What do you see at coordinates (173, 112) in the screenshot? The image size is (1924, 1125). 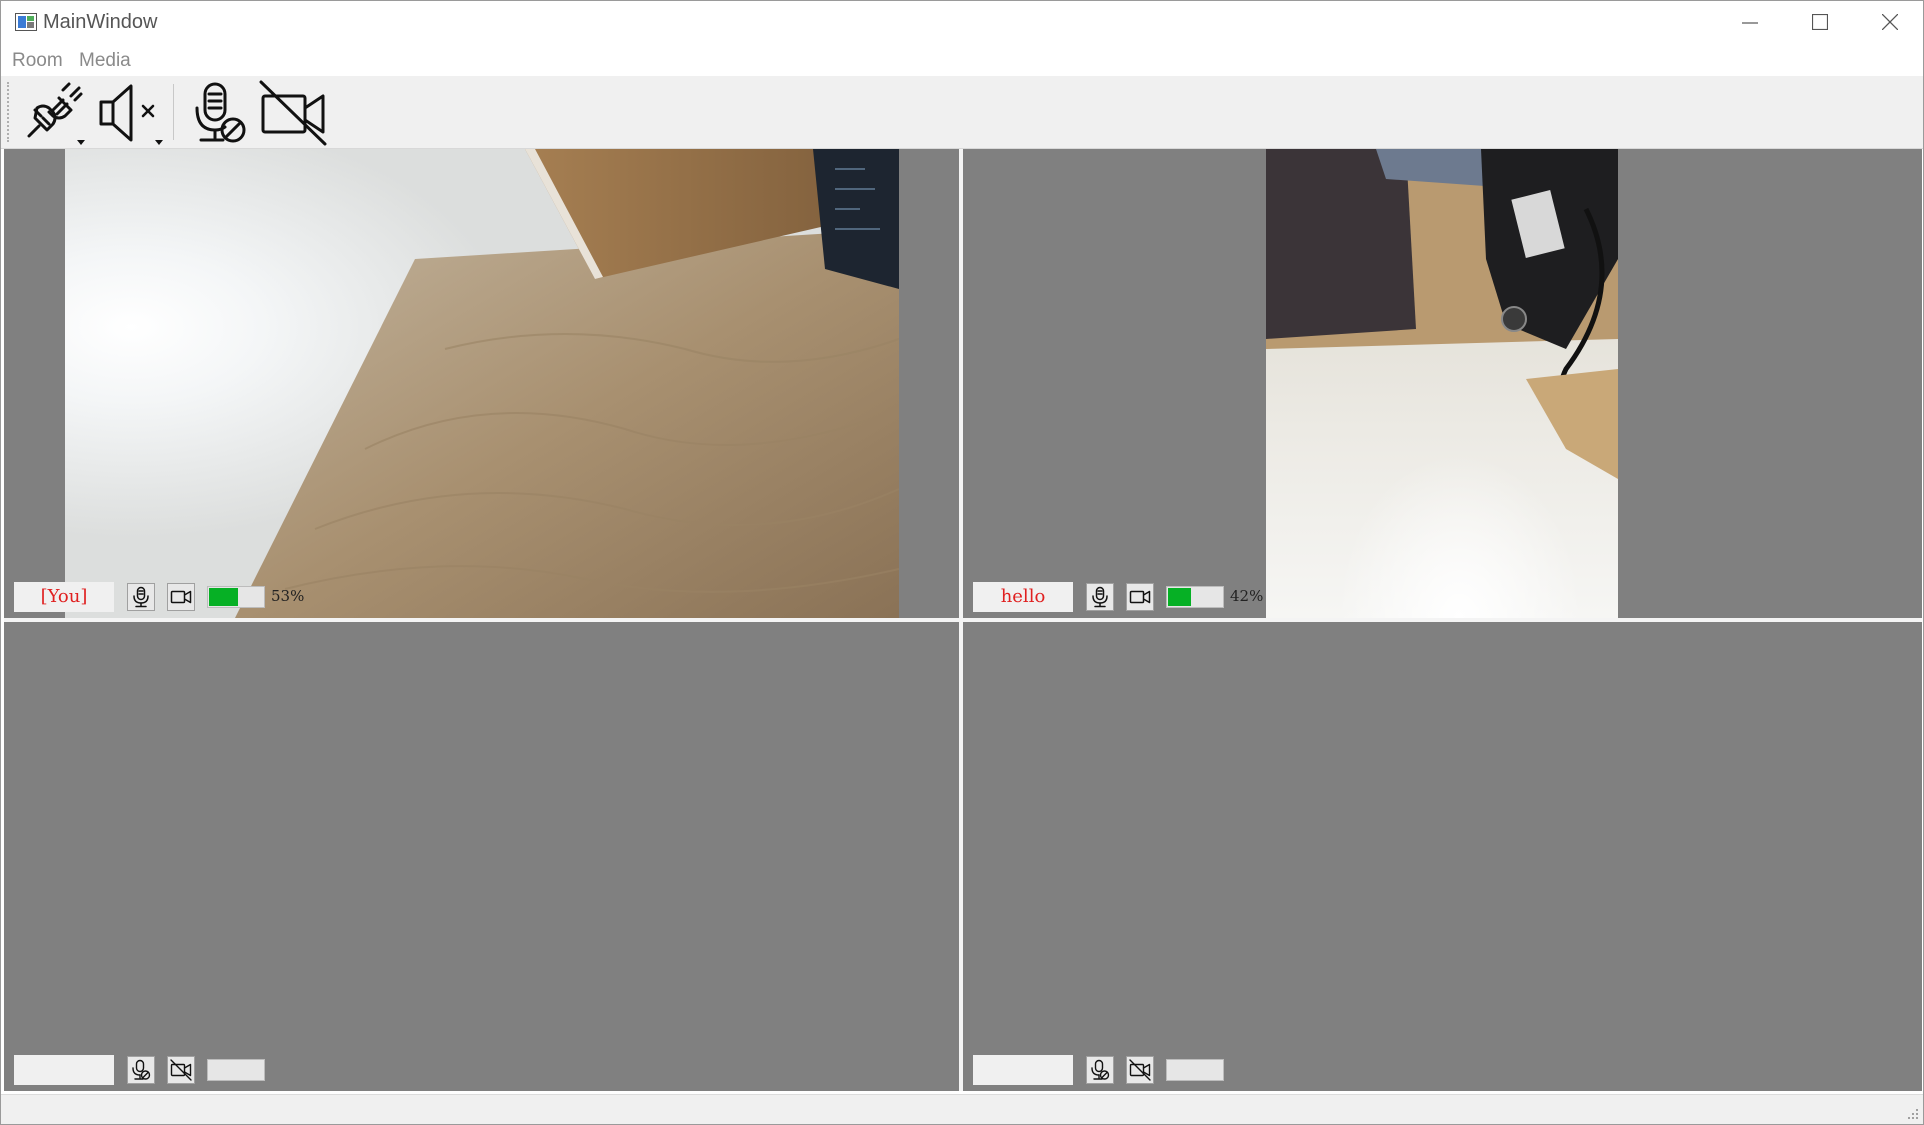 I see `toolbar-separator` at bounding box center [173, 112].